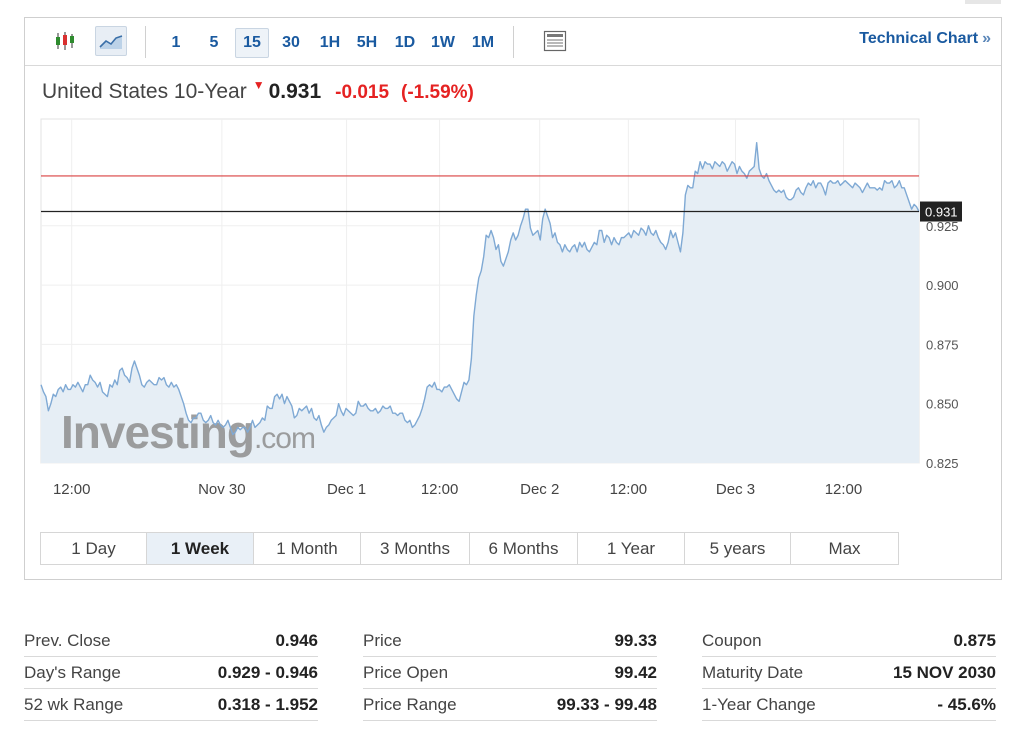 This screenshot has height=746, width=1022. I want to click on stat-label: Price, so click(382, 640).